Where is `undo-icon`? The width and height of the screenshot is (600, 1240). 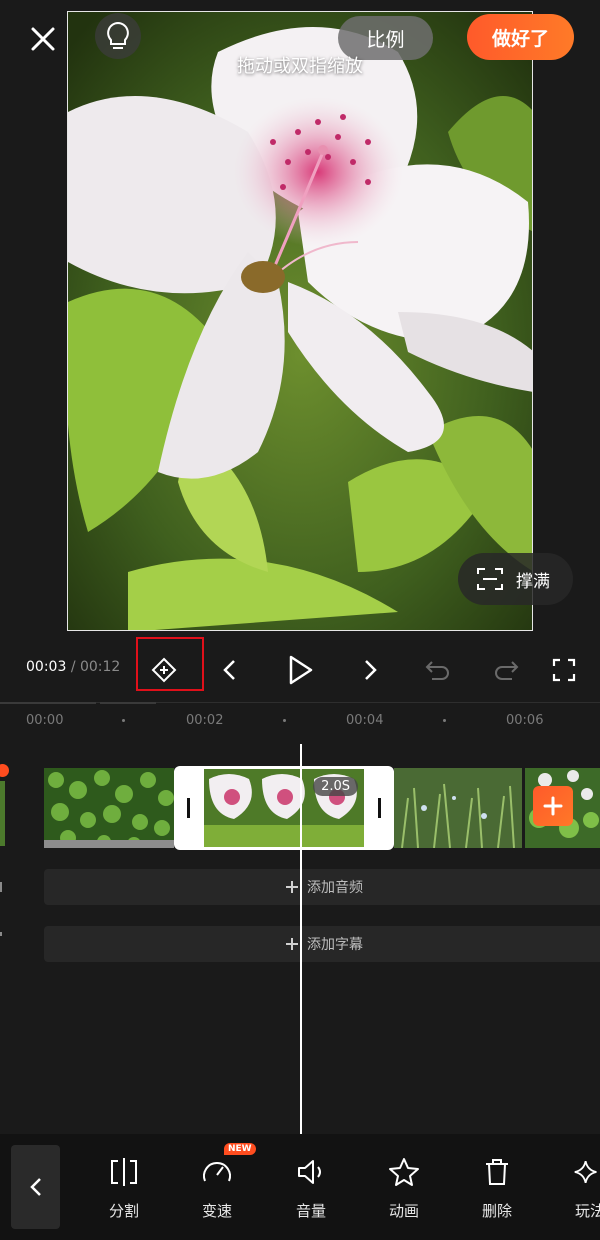 undo-icon is located at coordinates (437, 670).